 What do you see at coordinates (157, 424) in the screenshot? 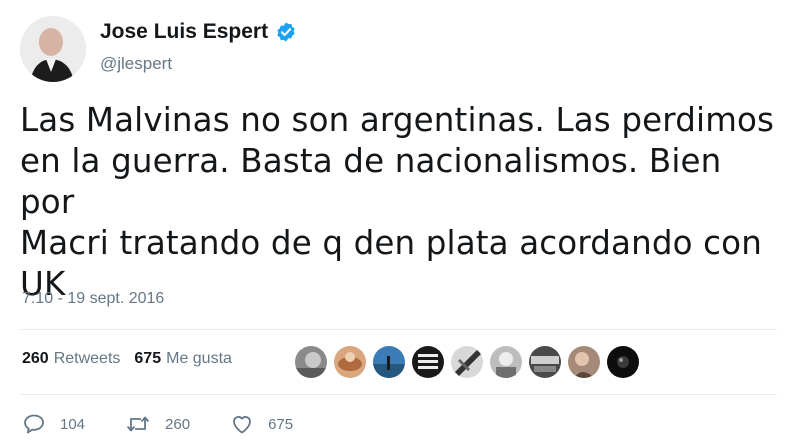
I see `retweet-button: 260` at bounding box center [157, 424].